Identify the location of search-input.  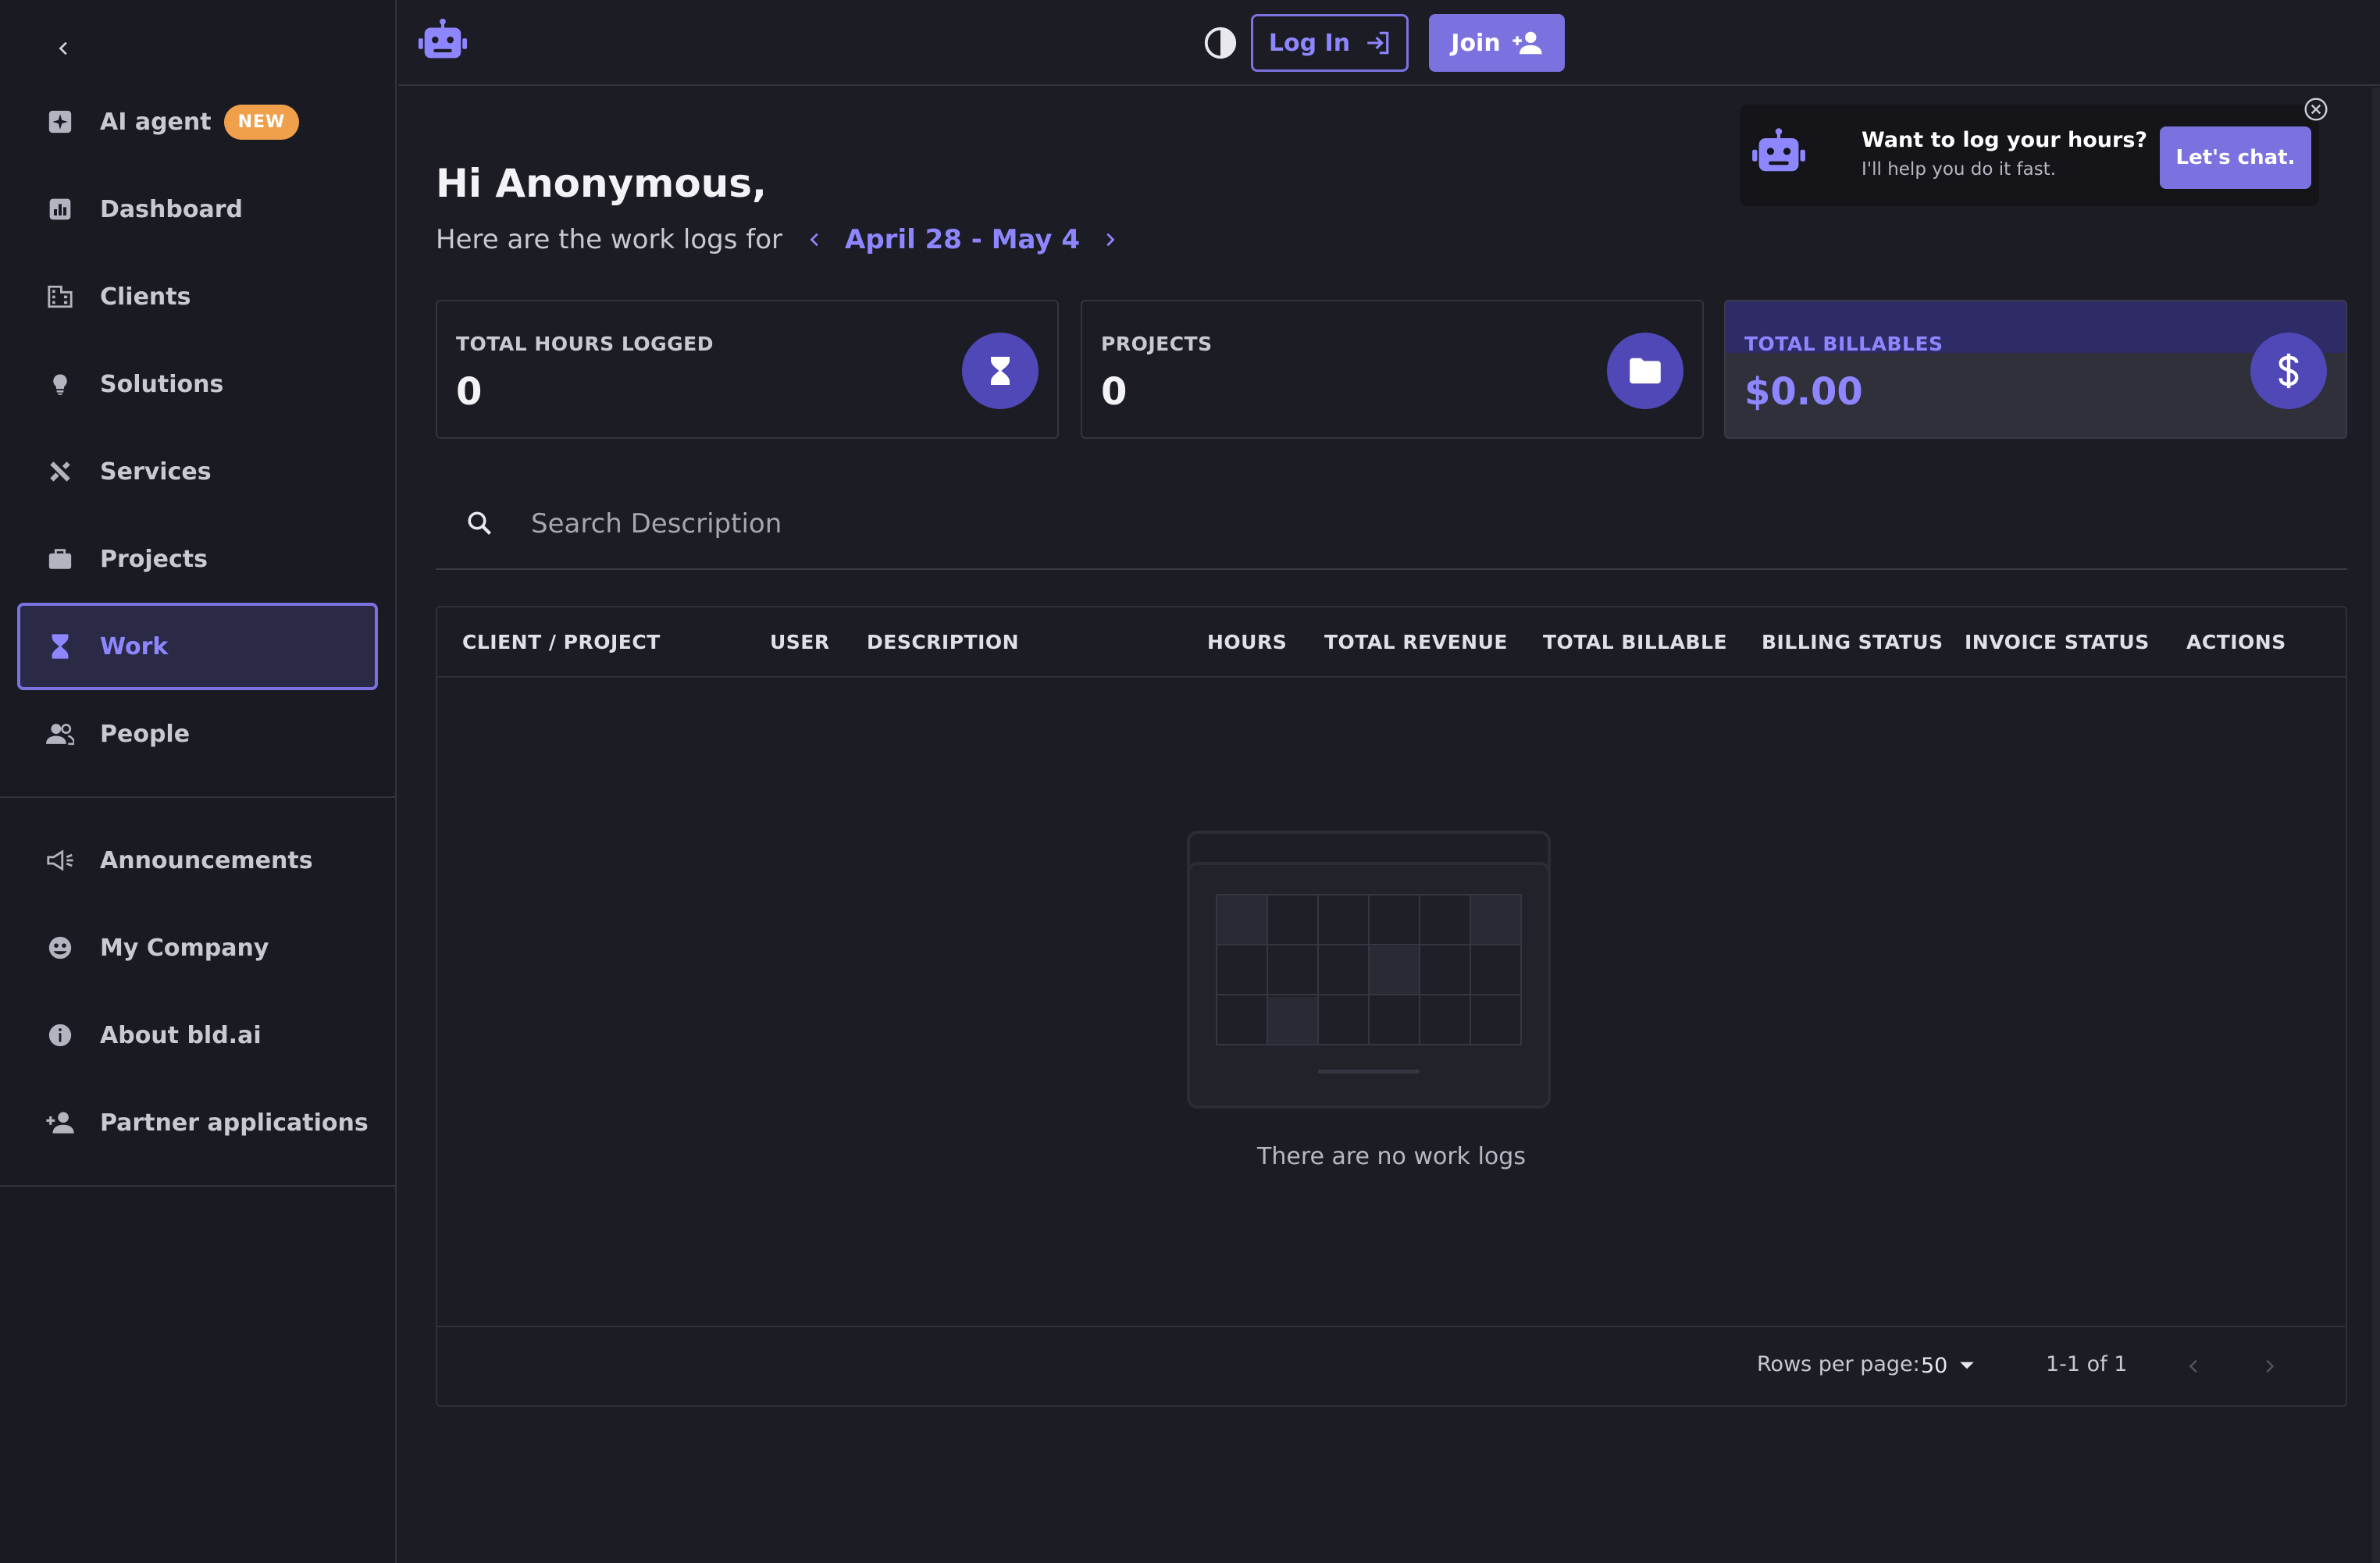
(1233, 524).